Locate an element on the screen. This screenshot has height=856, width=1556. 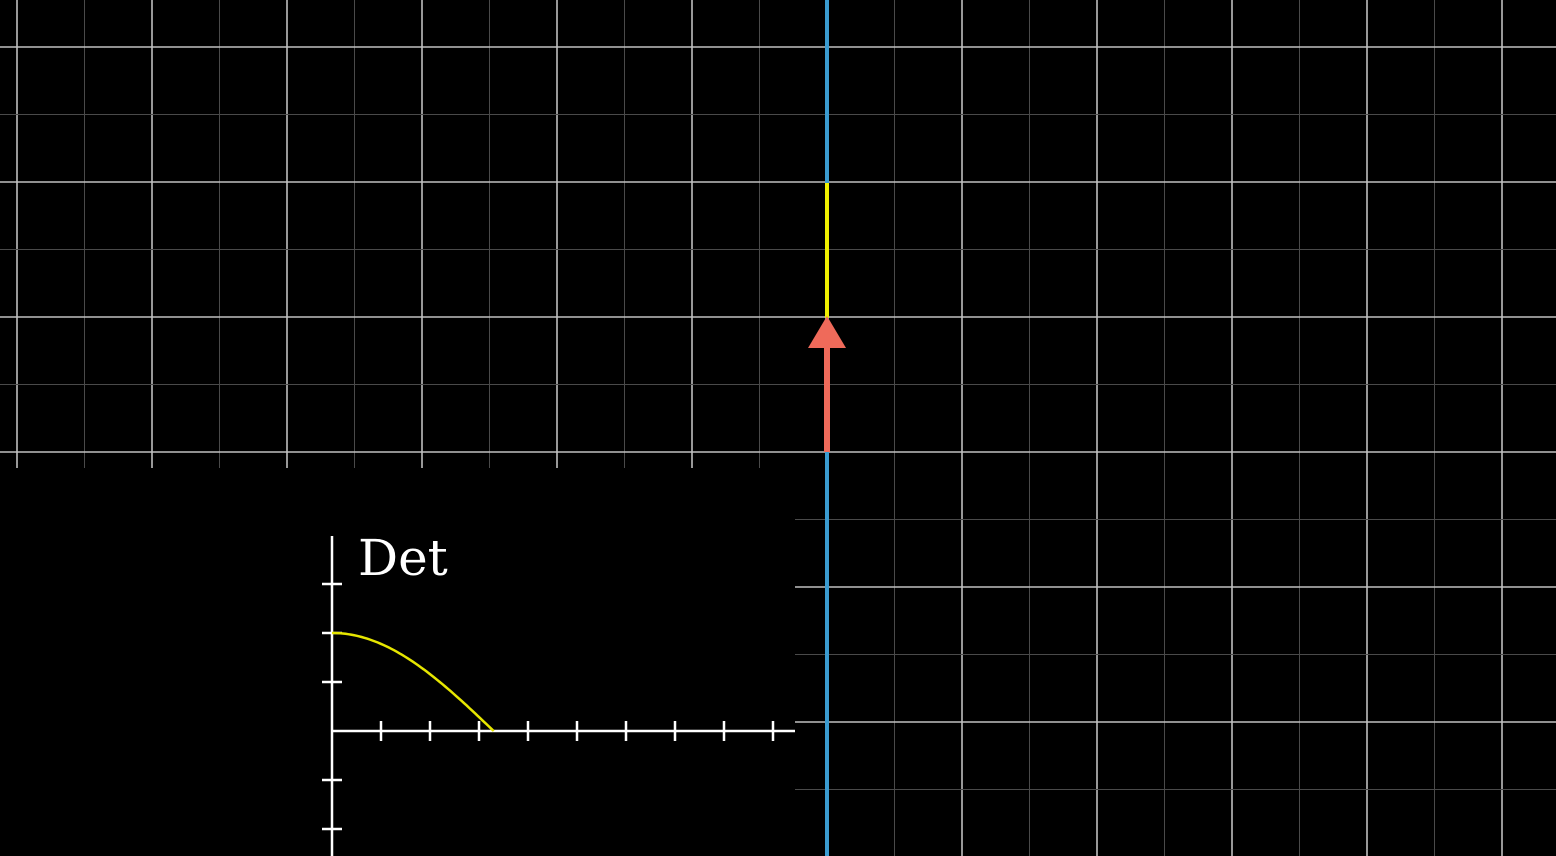
basis-vector-i-arrowhead is located at coordinates (827, 332).